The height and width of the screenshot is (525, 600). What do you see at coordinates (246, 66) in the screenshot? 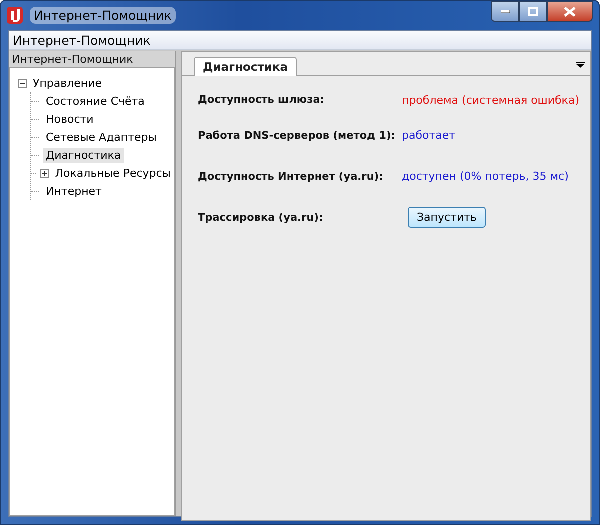
I see `tab: Диагностика` at bounding box center [246, 66].